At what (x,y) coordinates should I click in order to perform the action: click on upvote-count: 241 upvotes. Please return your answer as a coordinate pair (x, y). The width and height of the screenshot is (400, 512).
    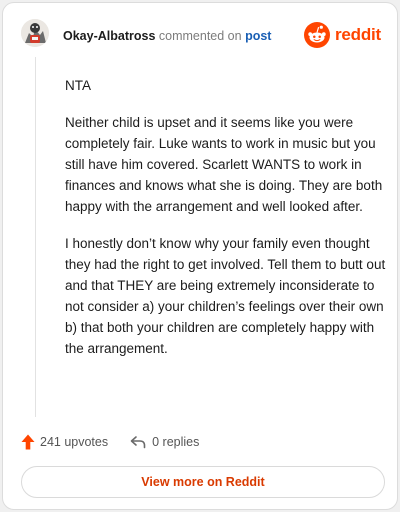
    Looking at the image, I should click on (74, 442).